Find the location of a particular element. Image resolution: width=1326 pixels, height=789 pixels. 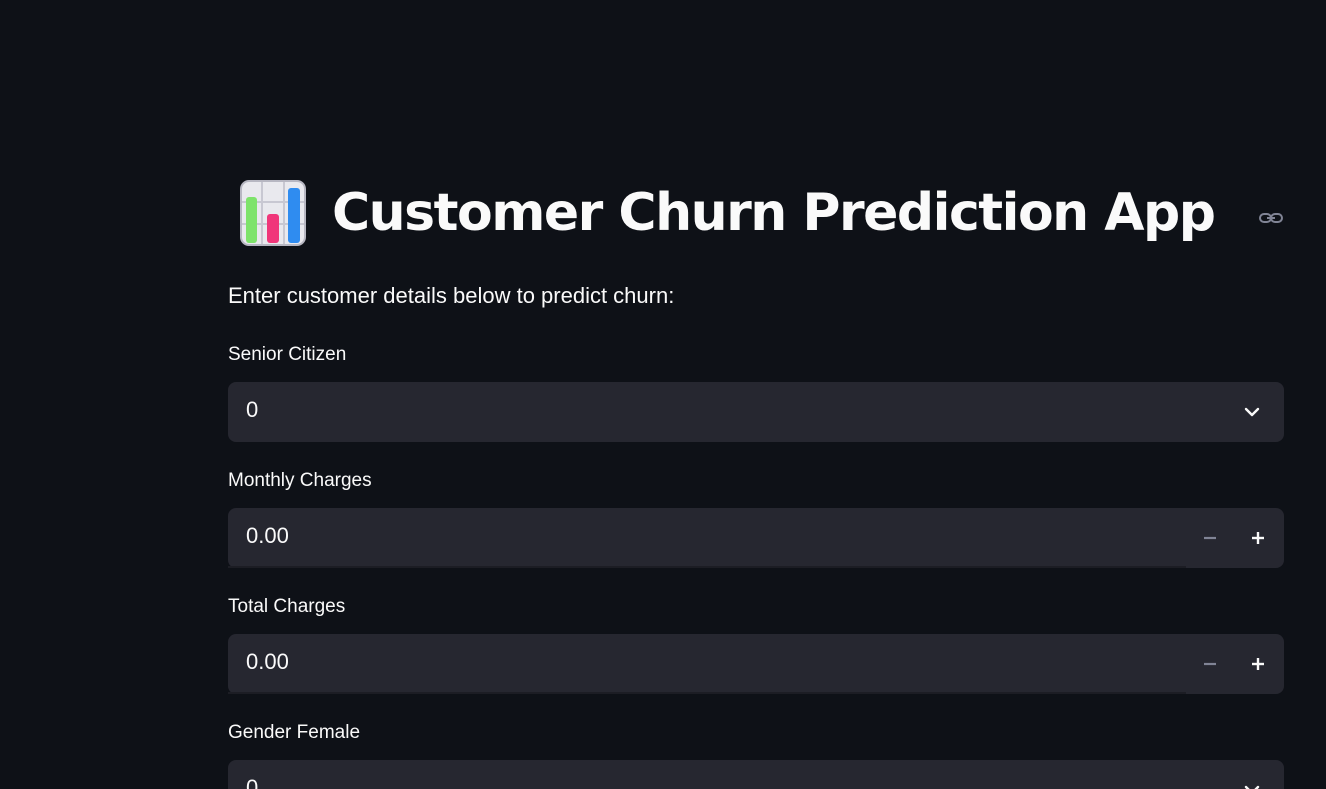

total-charges-label: Total Charges is located at coordinates (287, 606).